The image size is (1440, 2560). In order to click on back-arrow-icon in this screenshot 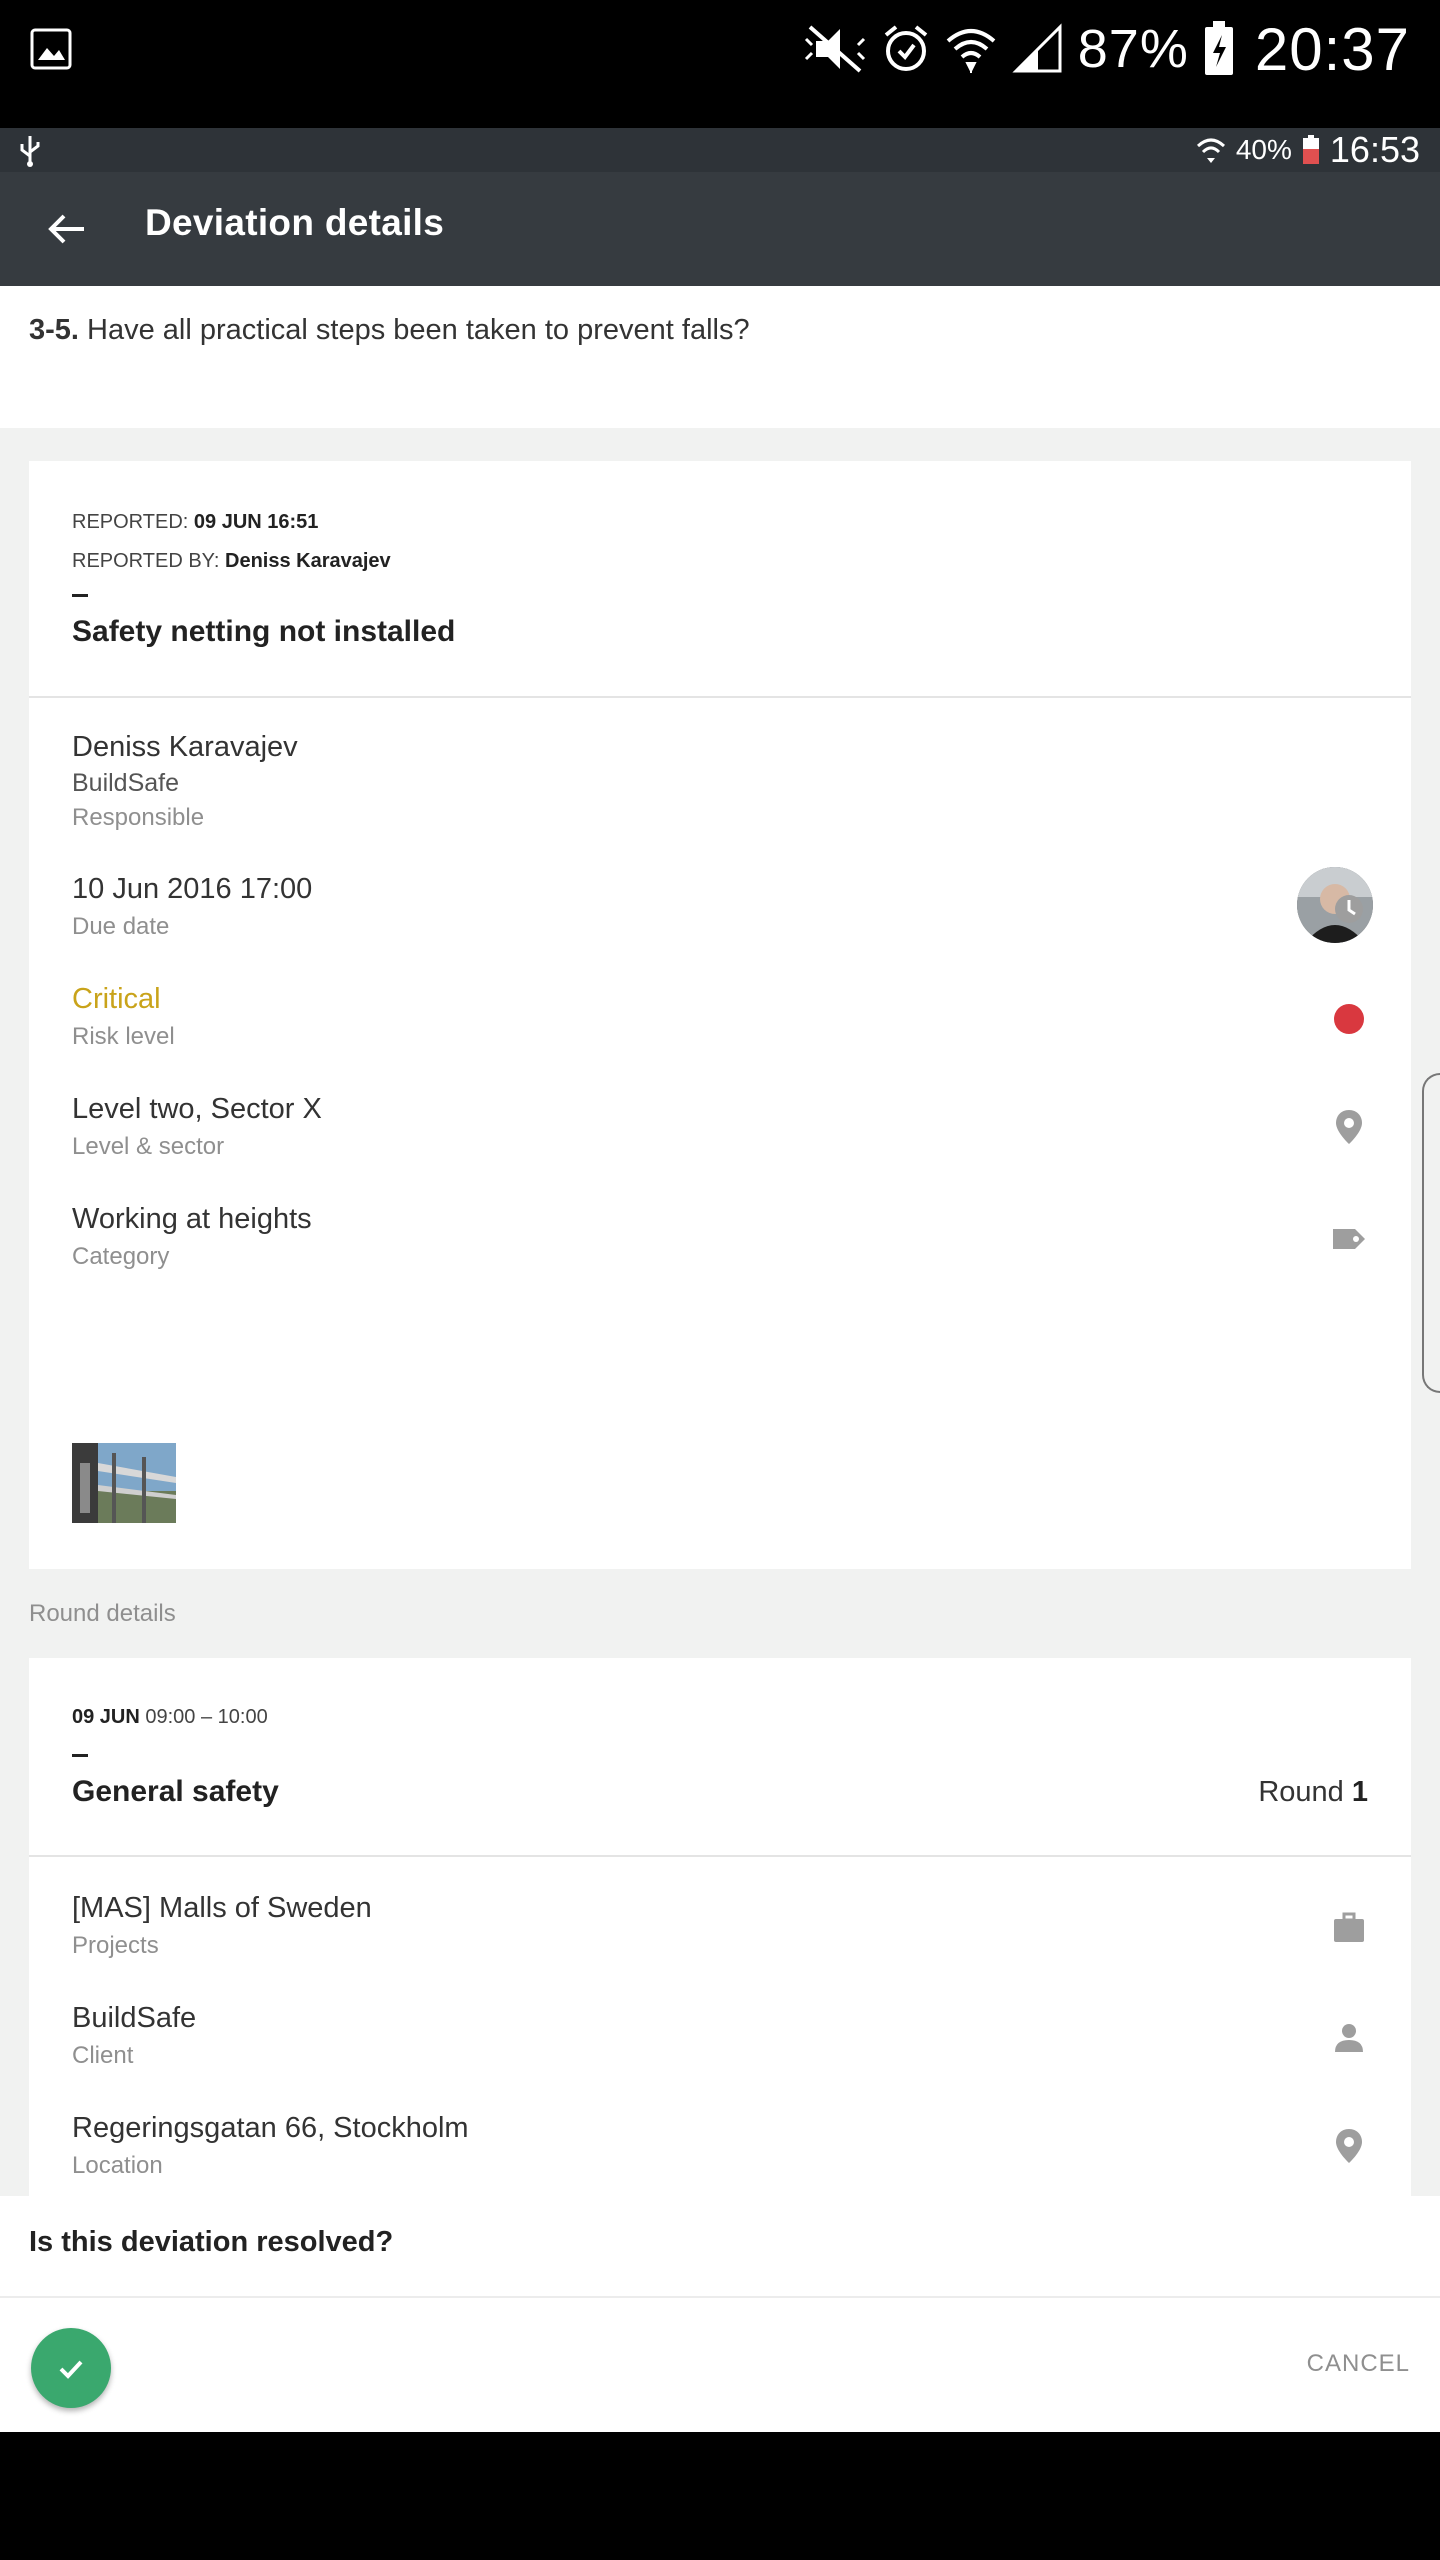, I will do `click(67, 229)`.